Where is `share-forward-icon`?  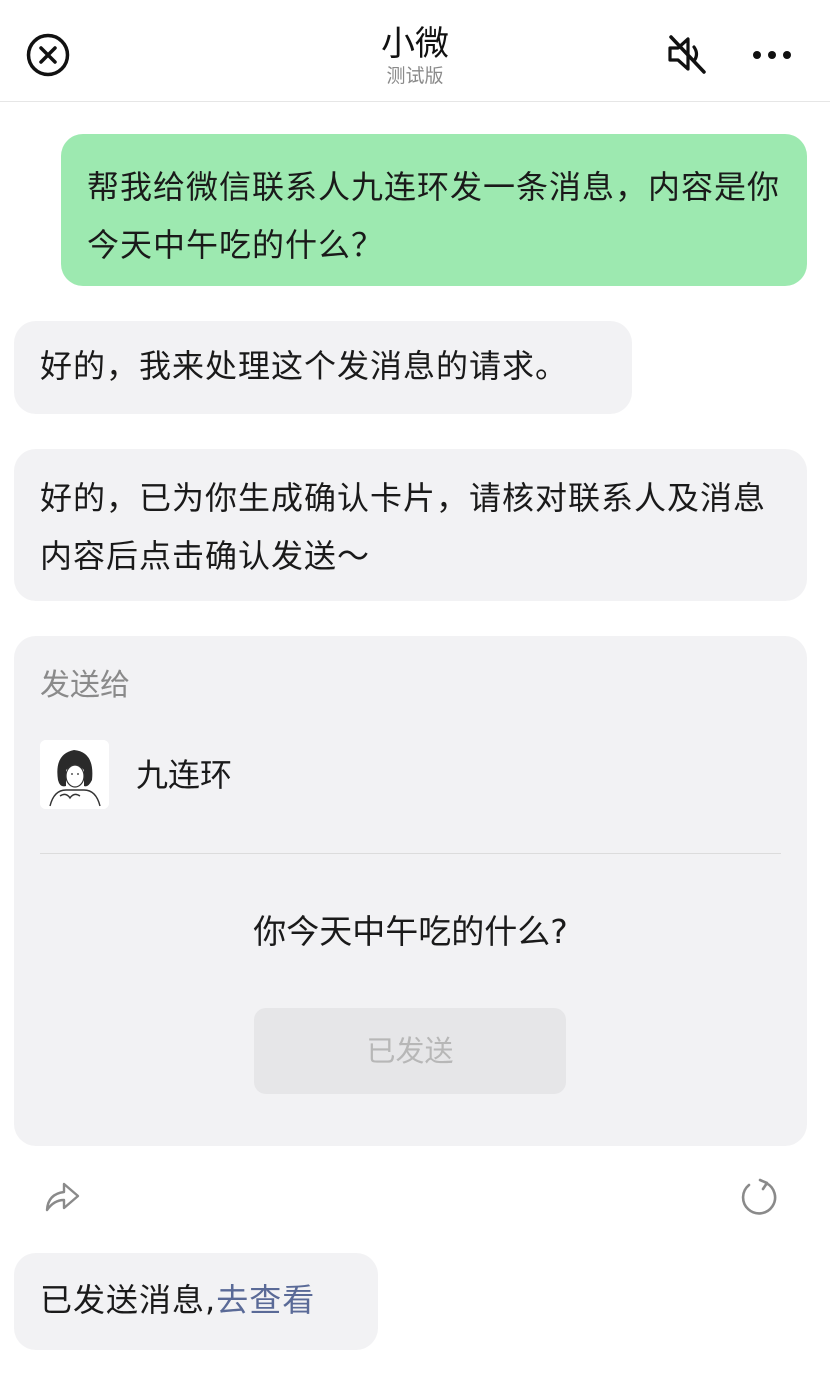 share-forward-icon is located at coordinates (62, 1196).